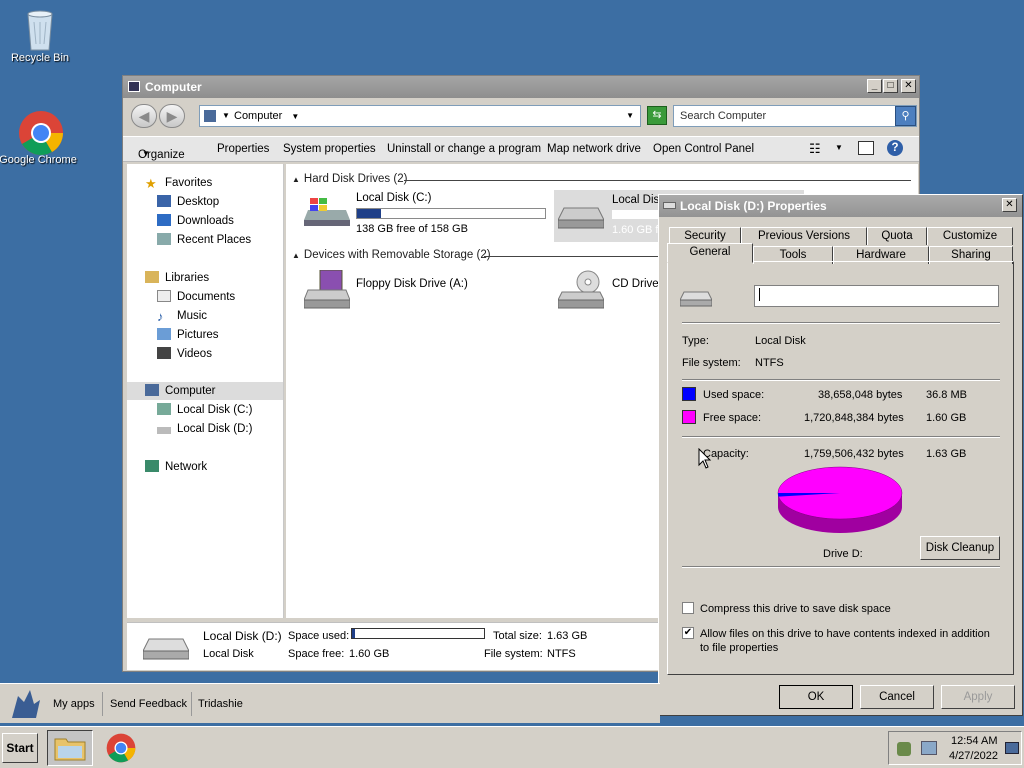  What do you see at coordinates (876, 296) in the screenshot?
I see `volume-label-input` at bounding box center [876, 296].